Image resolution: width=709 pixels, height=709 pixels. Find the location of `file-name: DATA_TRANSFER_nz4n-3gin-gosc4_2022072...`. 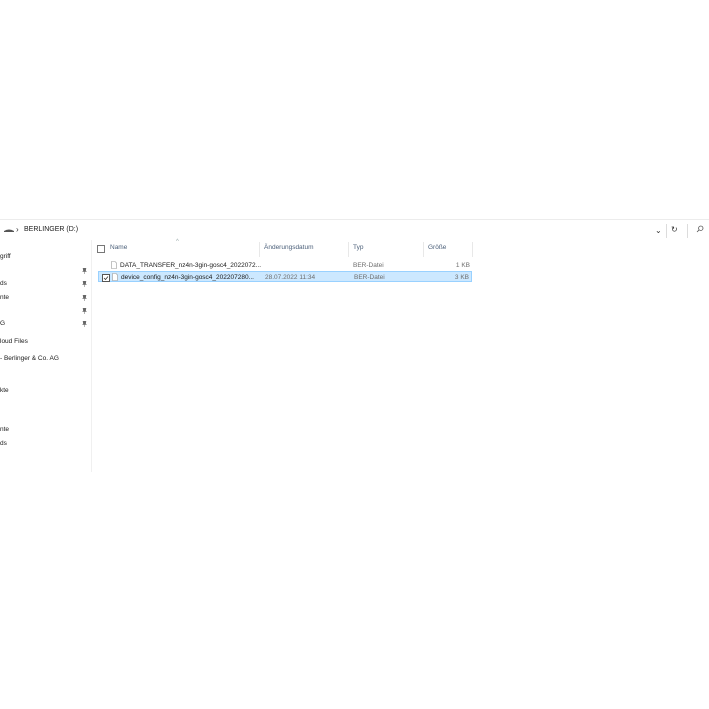

file-name: DATA_TRANSFER_nz4n-3gin-gosc4_2022072... is located at coordinates (190, 265).